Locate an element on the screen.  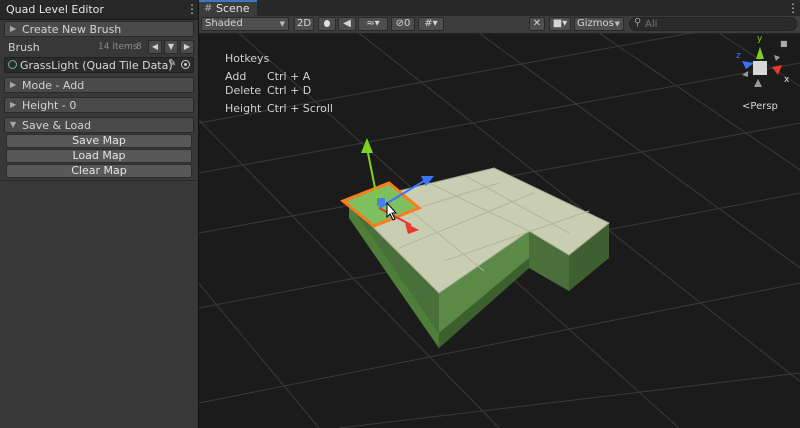
gizmos-dropdown: Gizmos ▼ is located at coordinates (599, 24).